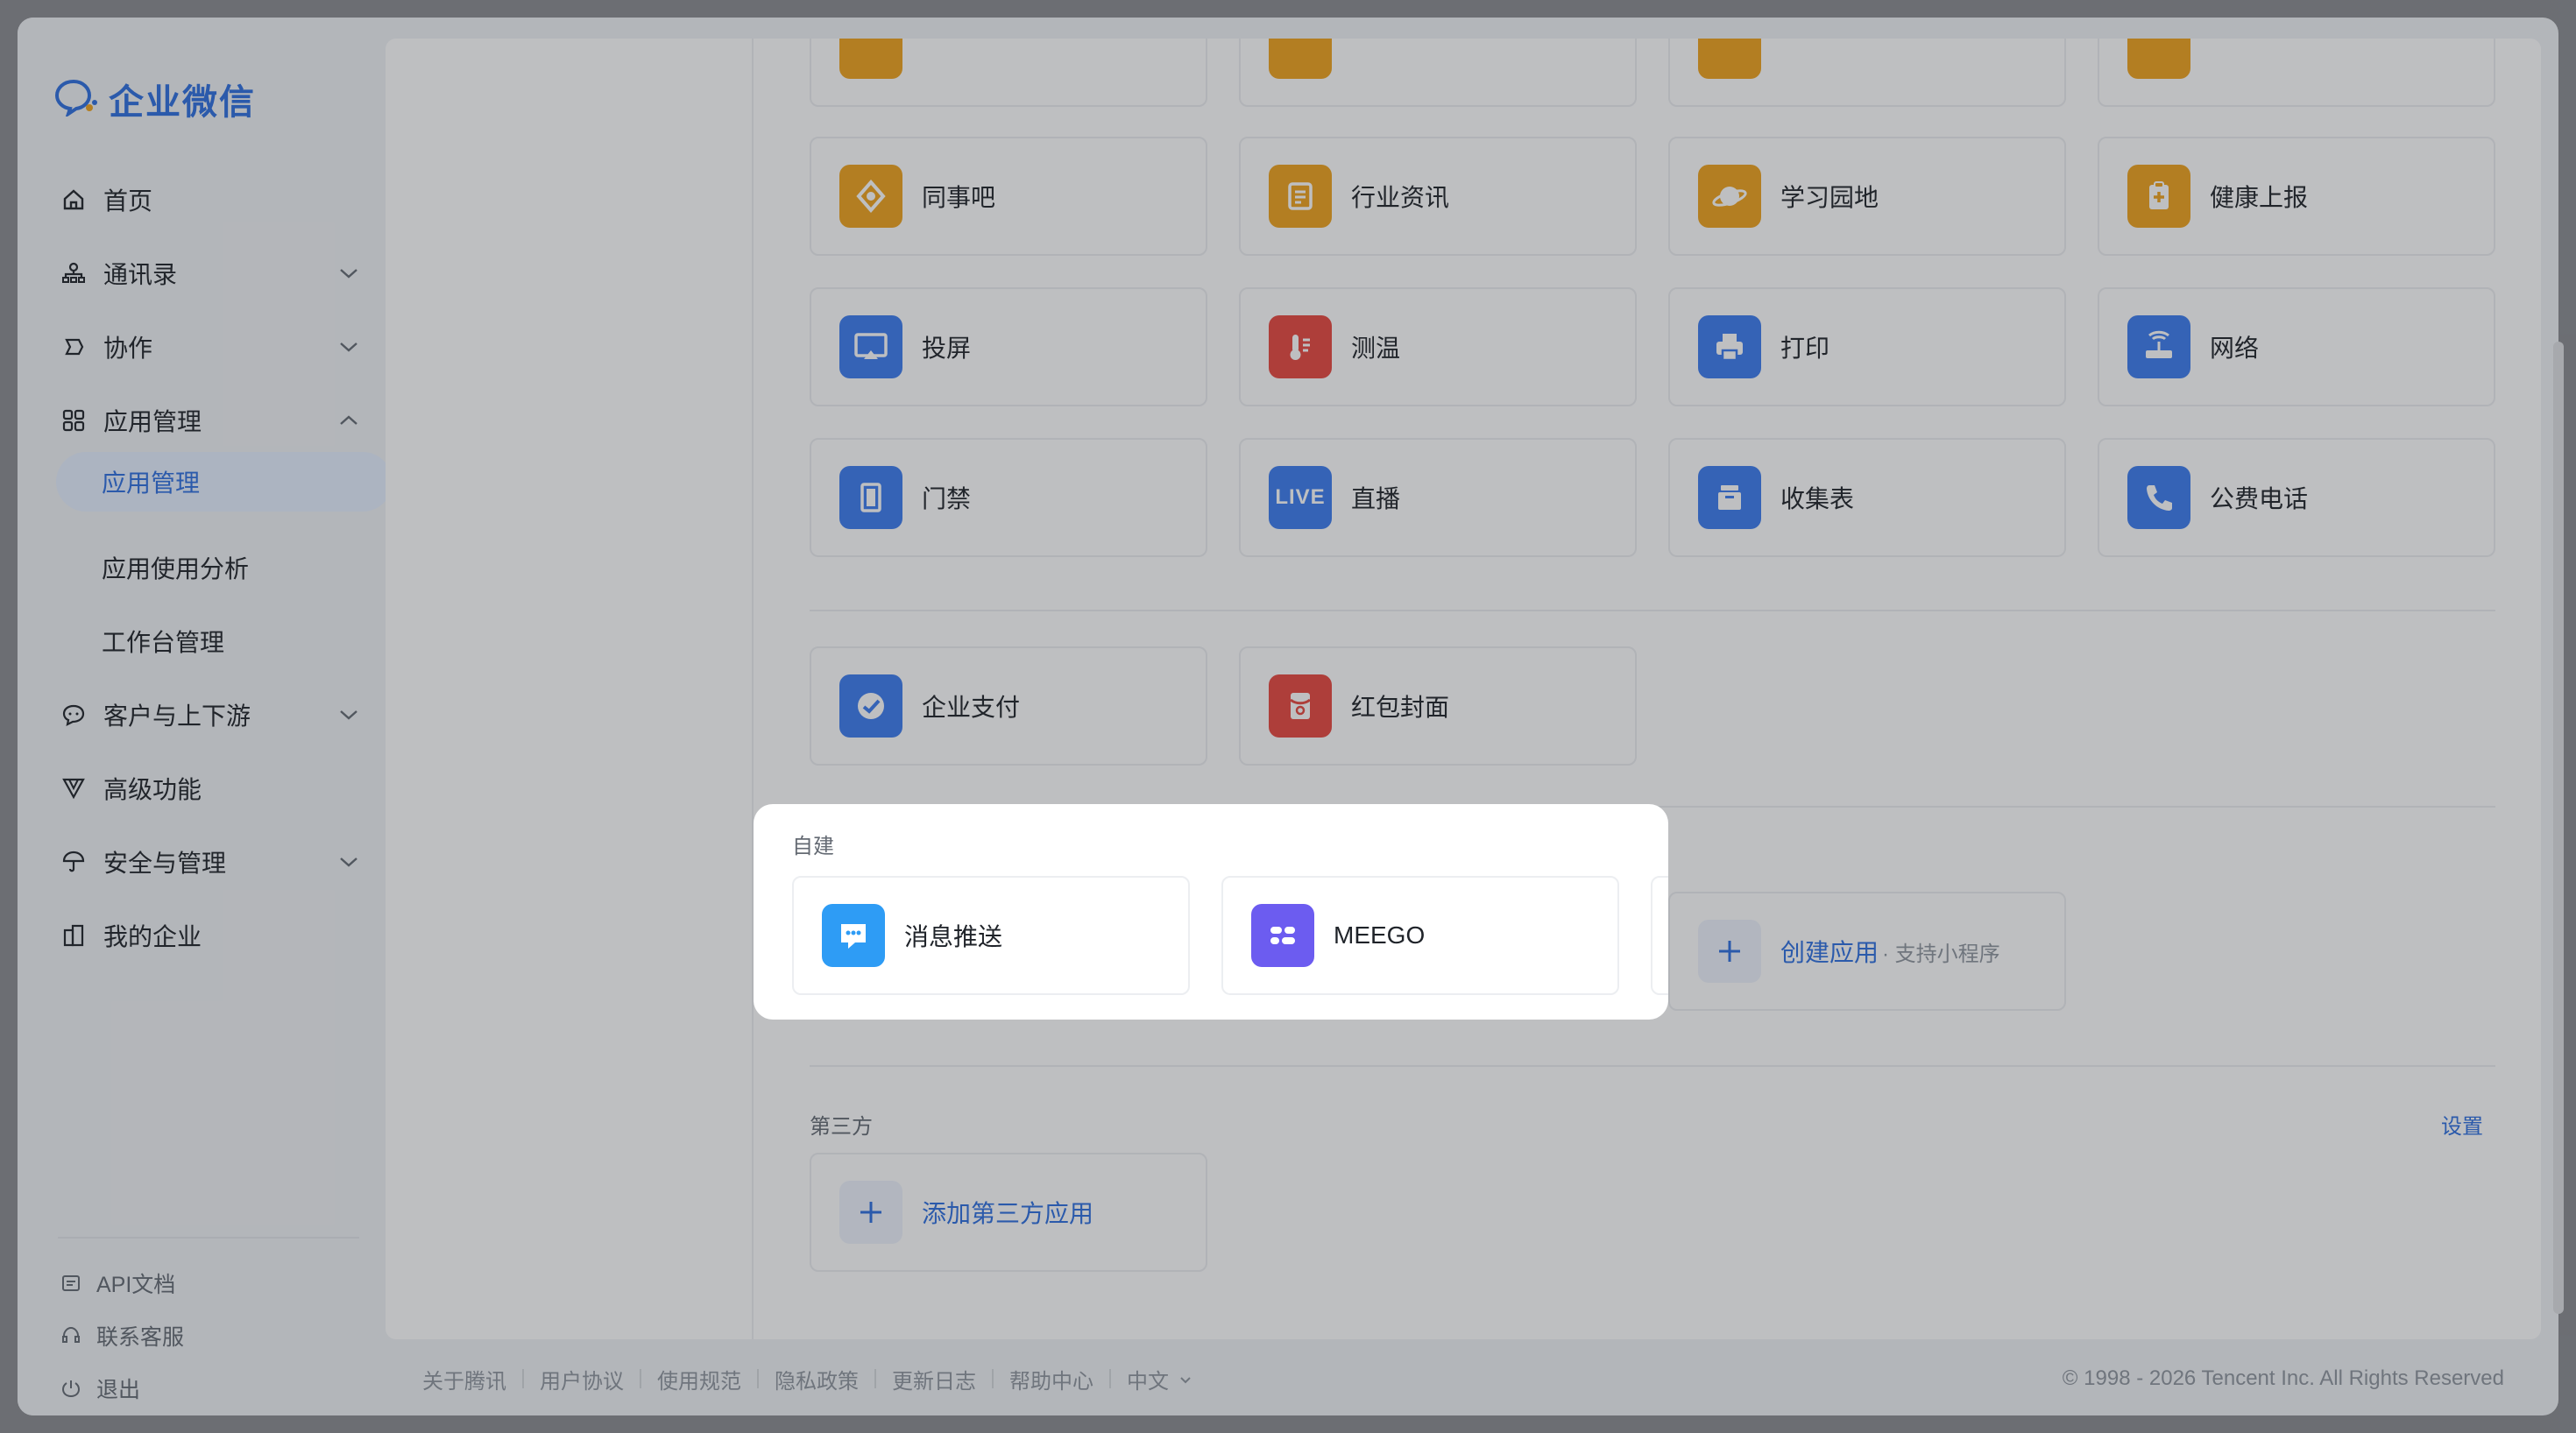 The width and height of the screenshot is (2576, 1433). Describe the element at coordinates (1380, 935) in the screenshot. I see `app-label: MEEGO` at that location.